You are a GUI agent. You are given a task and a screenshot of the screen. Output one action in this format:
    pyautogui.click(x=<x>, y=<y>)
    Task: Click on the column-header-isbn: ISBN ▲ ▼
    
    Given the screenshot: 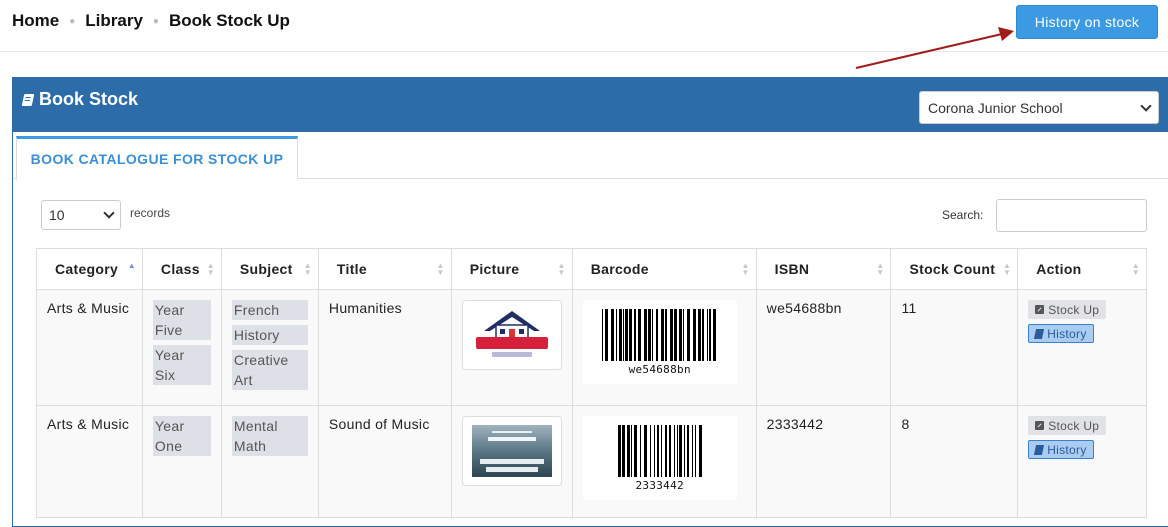 What is the action you would take?
    pyautogui.click(x=823, y=269)
    